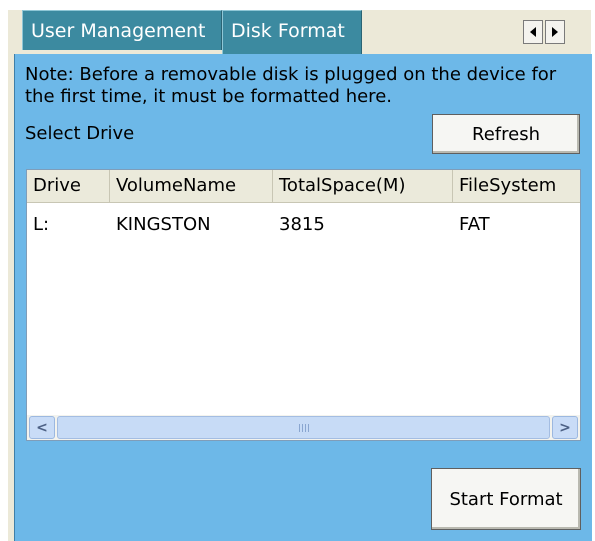 The height and width of the screenshot is (541, 595). I want to click on column-header-file-system: FileSystem, so click(516, 186).